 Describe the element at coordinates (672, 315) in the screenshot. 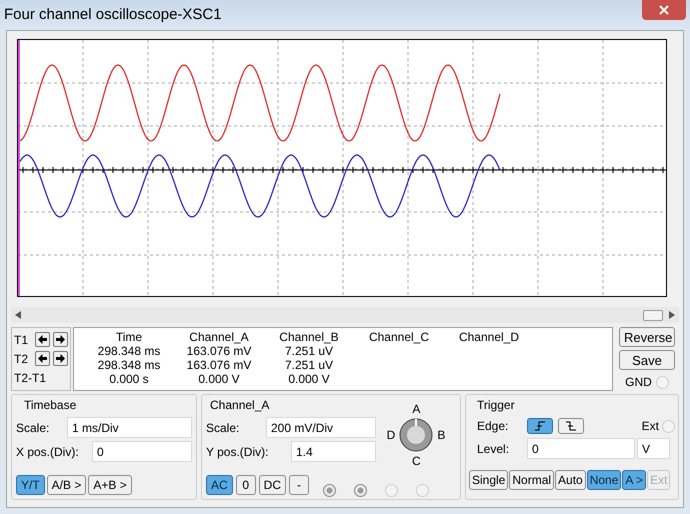

I see `scroll-right-icon` at that location.